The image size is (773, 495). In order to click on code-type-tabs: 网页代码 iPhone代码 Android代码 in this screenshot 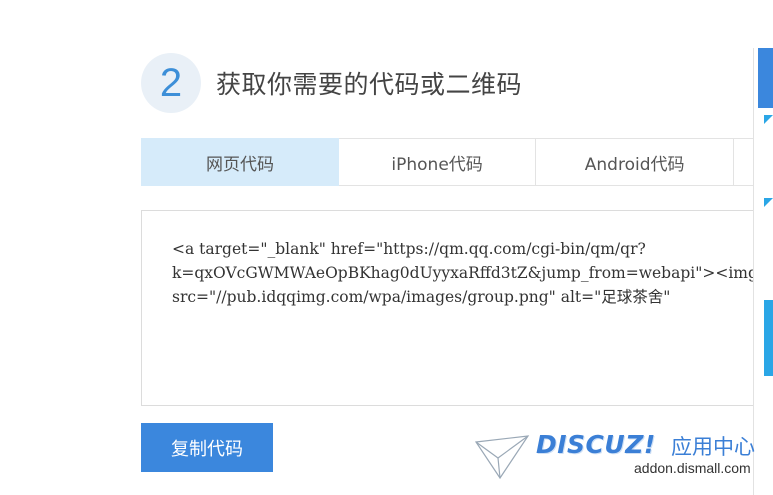, I will do `click(457, 162)`.